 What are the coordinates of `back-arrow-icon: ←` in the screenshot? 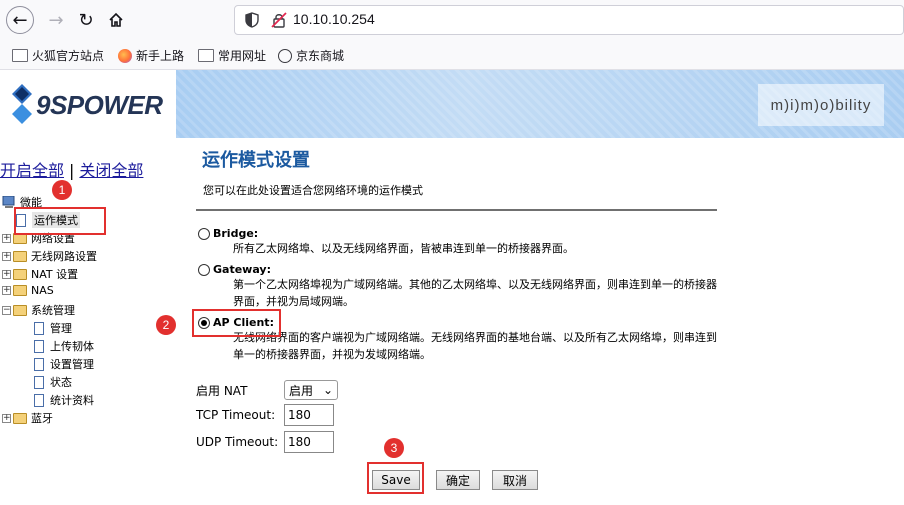 It's located at (20, 20).